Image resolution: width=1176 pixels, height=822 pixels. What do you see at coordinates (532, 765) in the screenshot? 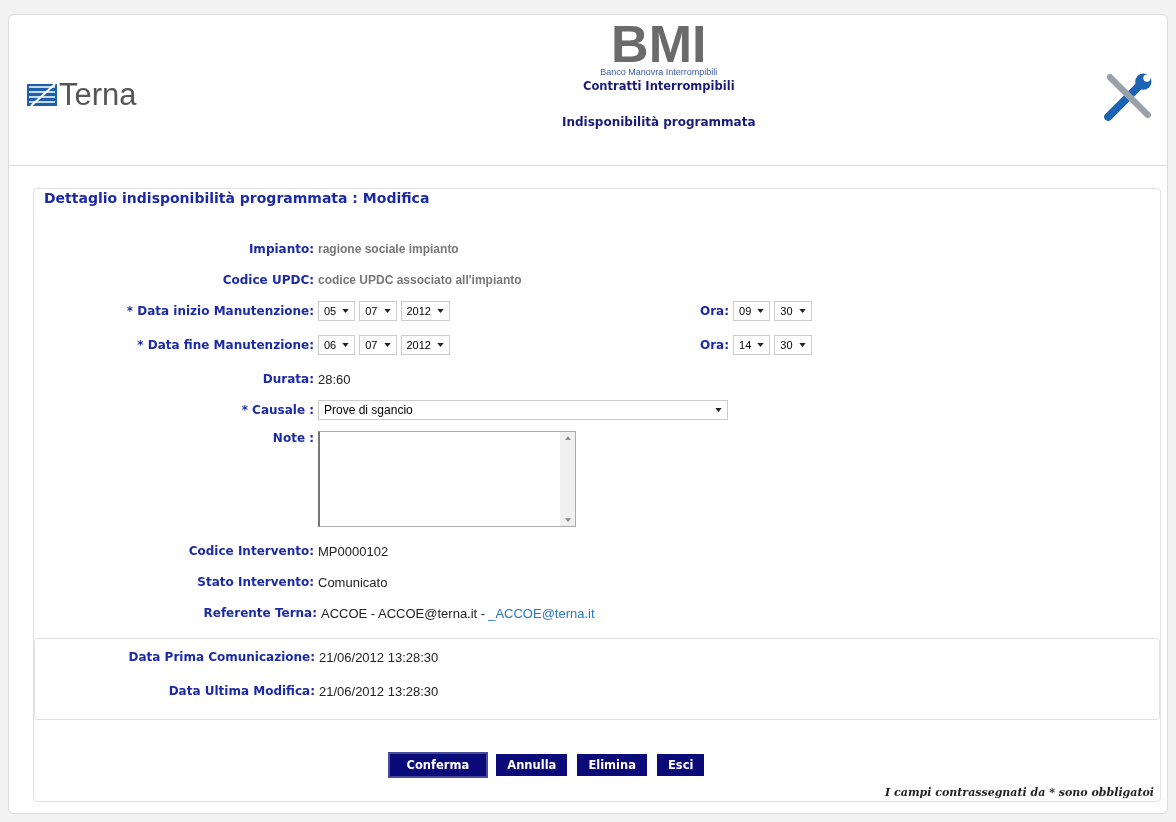
I see `action-button: Annulla` at bounding box center [532, 765].